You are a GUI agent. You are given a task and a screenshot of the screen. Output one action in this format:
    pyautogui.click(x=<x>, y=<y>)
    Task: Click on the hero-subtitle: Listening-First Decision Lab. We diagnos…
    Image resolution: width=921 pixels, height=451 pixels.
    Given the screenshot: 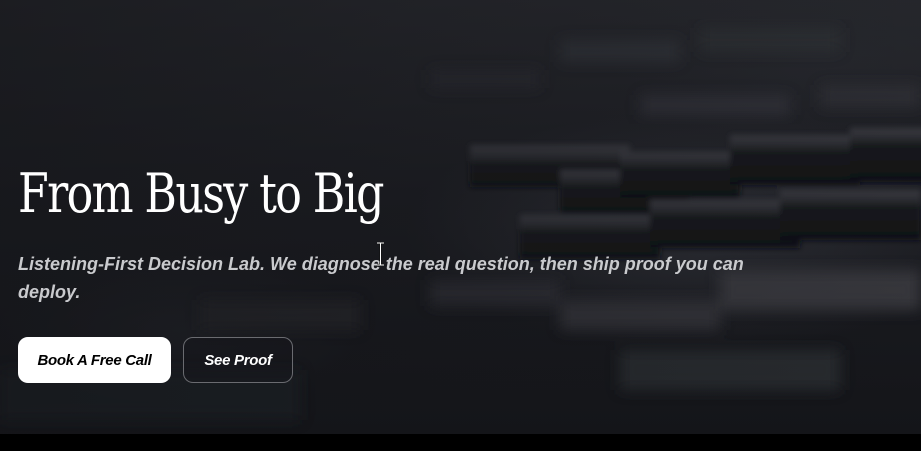 What is the action you would take?
    pyautogui.click(x=381, y=278)
    